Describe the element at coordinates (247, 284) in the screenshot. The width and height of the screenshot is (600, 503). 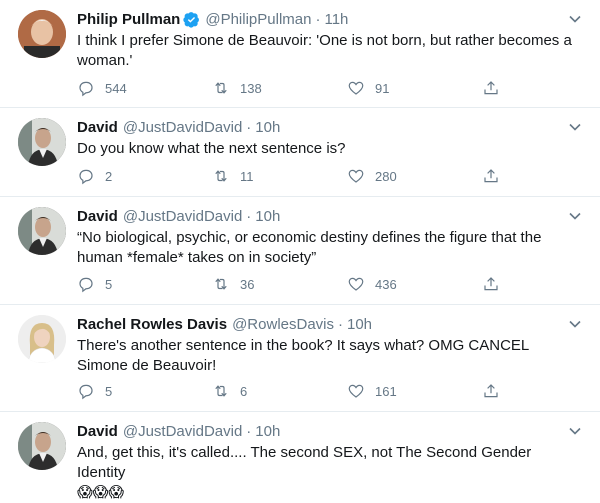
I see `retweet-count: 36` at that location.